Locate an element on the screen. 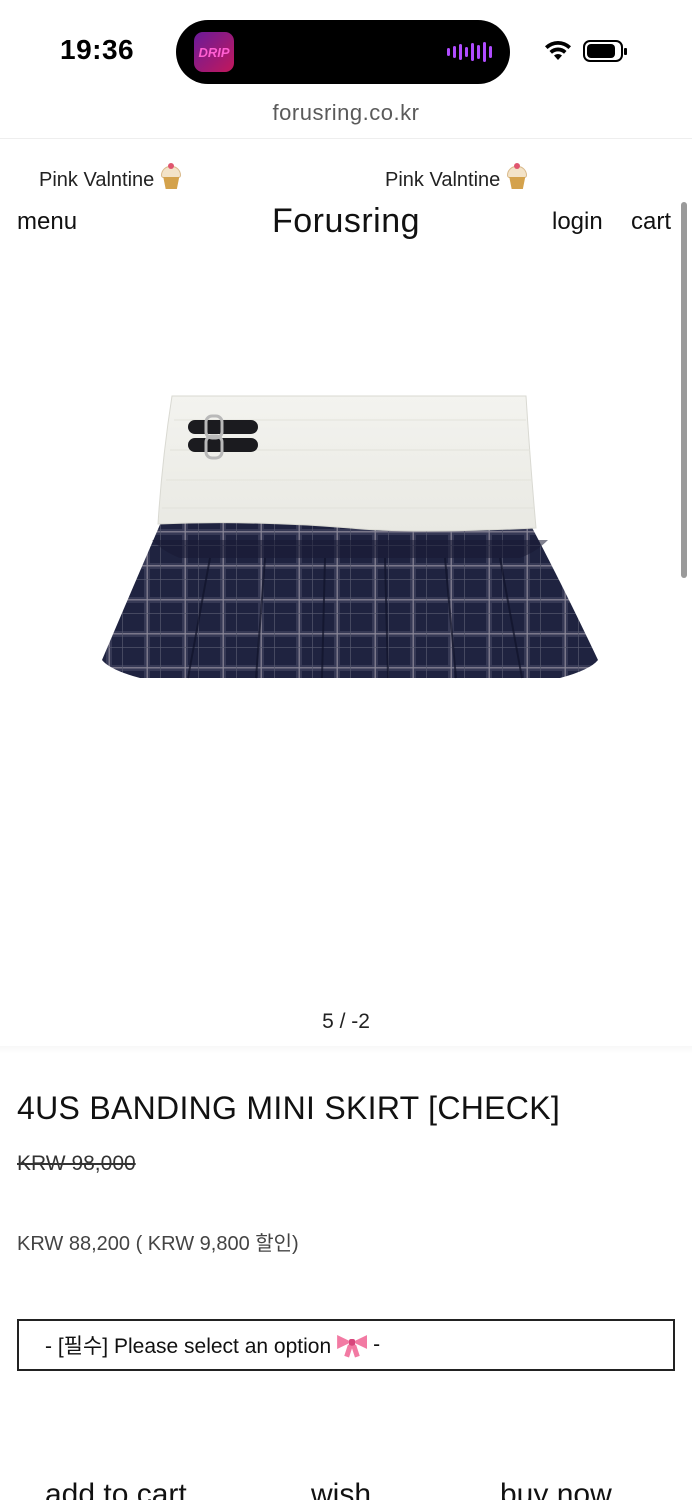  option-select: - [필수] Please select an option - is located at coordinates (346, 1345).